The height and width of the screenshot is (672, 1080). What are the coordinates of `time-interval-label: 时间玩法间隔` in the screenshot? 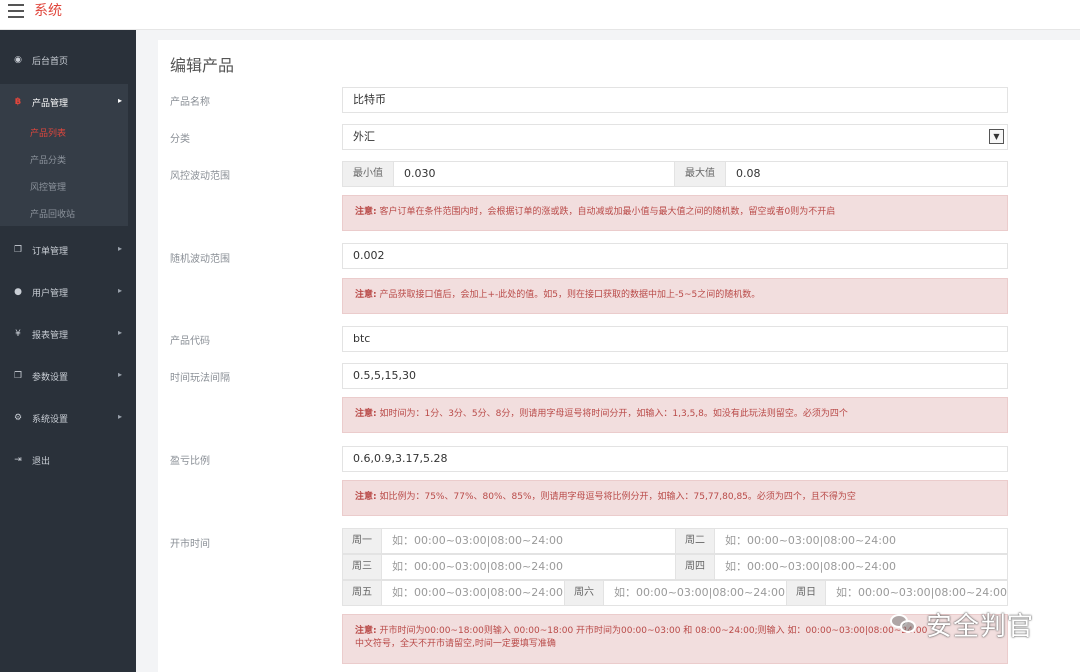 It's located at (200, 378).